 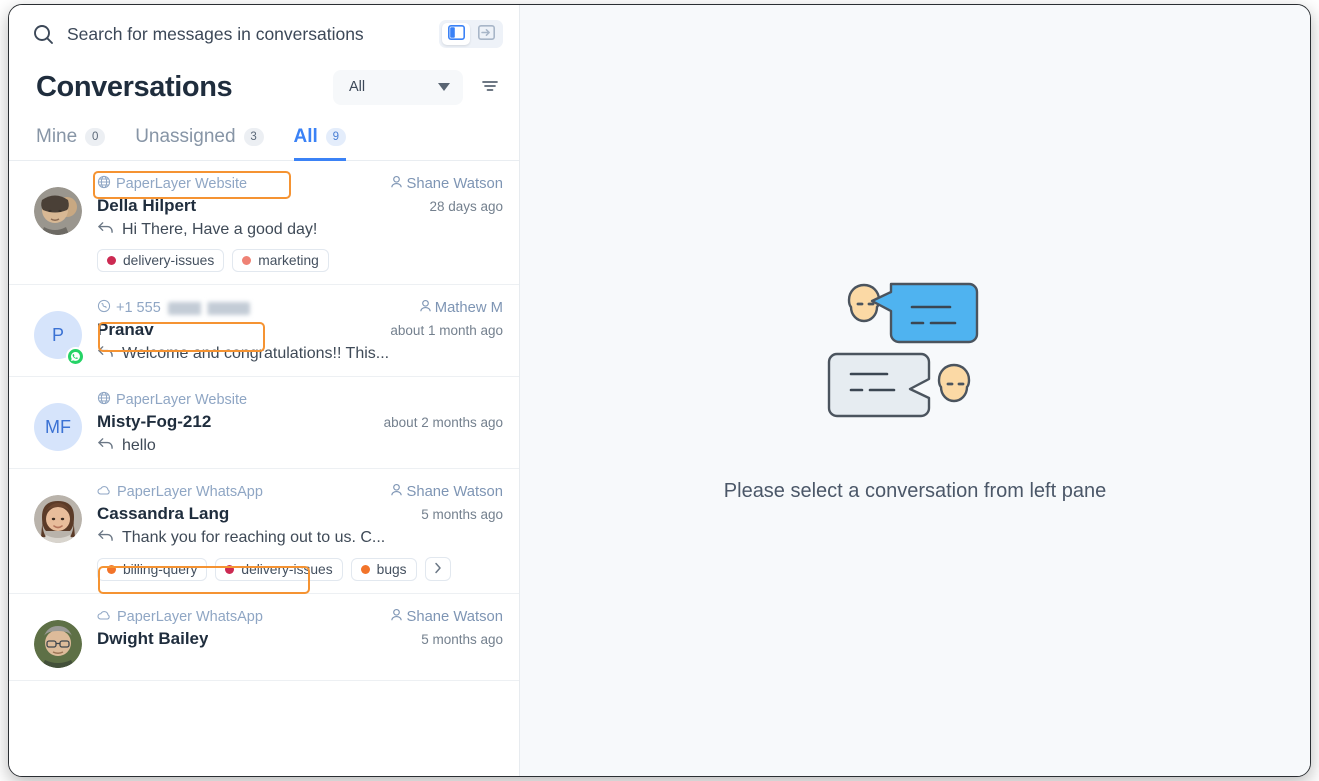 I want to click on tab-label: All, so click(x=305, y=136).